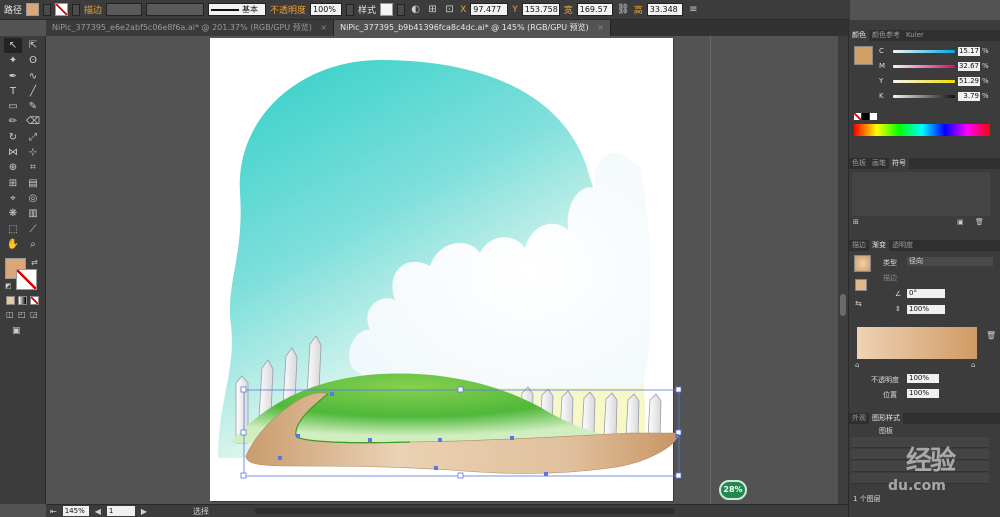  What do you see at coordinates (873, 116) in the screenshot?
I see `white-swatch` at bounding box center [873, 116].